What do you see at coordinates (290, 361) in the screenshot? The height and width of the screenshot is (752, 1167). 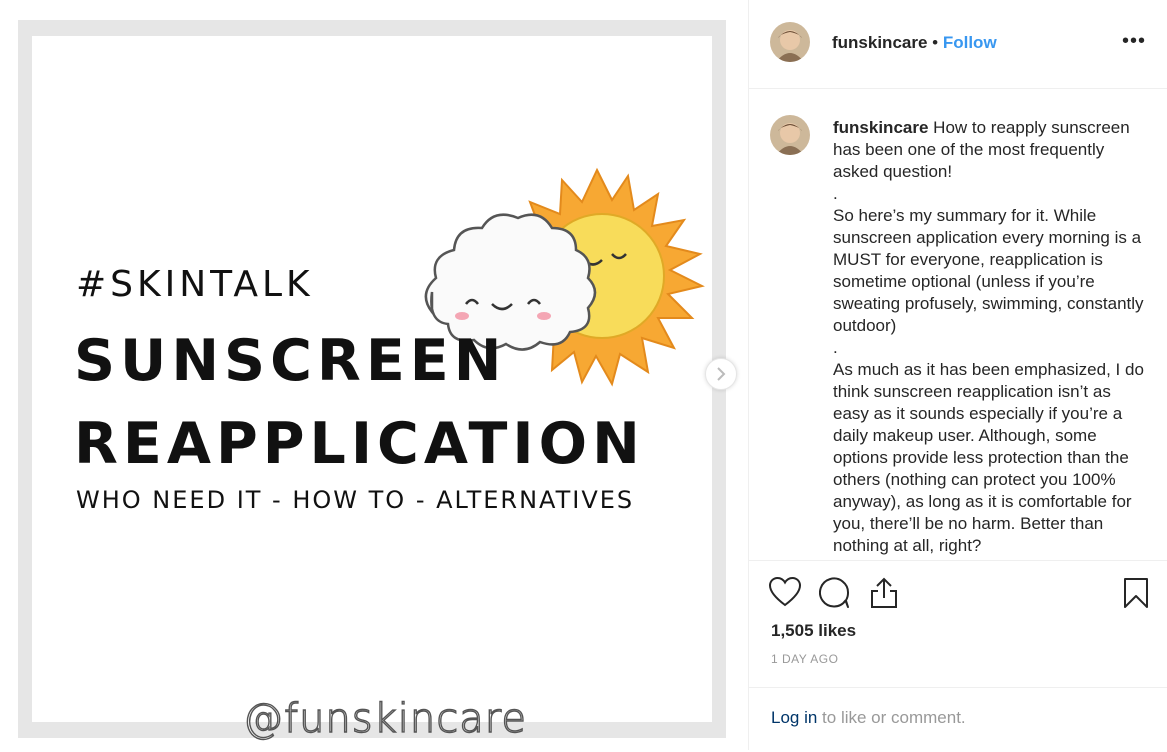 I see `title-line-1: SUNSCREEN` at bounding box center [290, 361].